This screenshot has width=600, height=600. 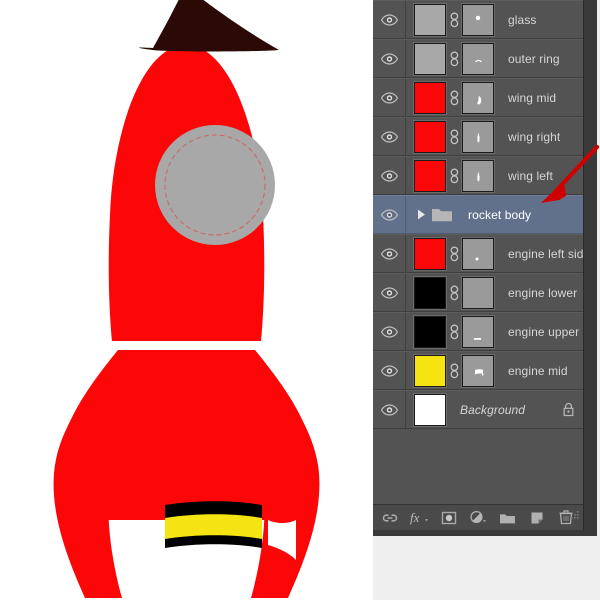 I want to click on layer-row-wing-left: wing left, so click(x=478, y=175).